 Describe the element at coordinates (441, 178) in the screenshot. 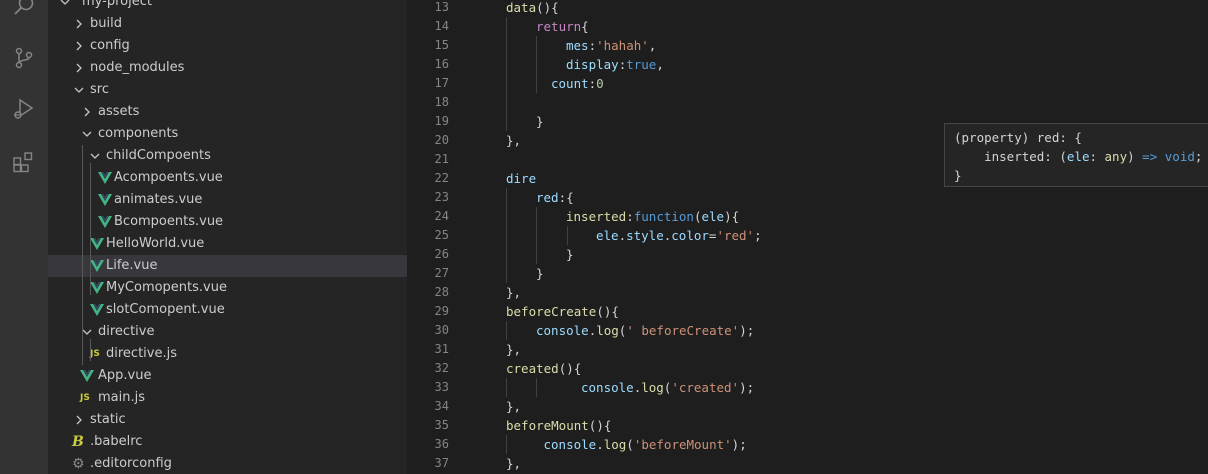

I see `line-number: 22` at that location.